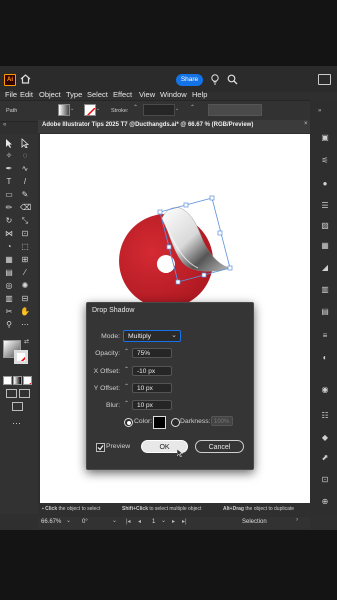  What do you see at coordinates (324, 79) in the screenshot?
I see `workspace-icon` at bounding box center [324, 79].